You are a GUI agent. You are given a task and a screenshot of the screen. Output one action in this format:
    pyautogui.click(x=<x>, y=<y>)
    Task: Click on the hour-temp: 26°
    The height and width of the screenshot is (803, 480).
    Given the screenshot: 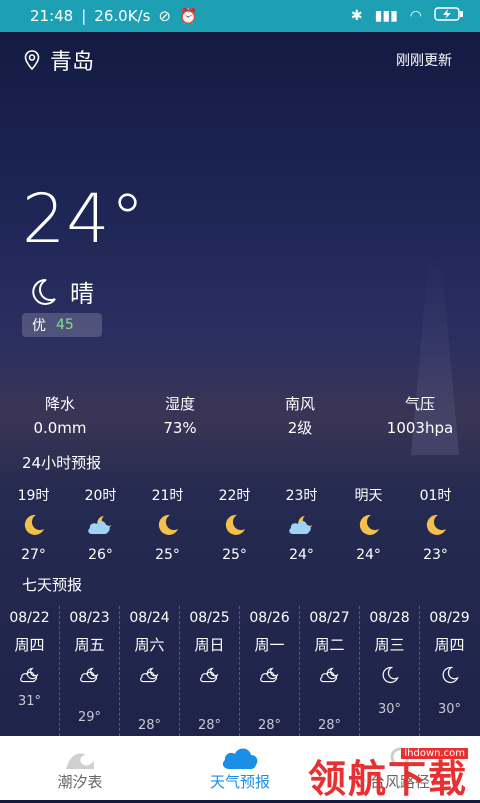 What is the action you would take?
    pyautogui.click(x=100, y=555)
    